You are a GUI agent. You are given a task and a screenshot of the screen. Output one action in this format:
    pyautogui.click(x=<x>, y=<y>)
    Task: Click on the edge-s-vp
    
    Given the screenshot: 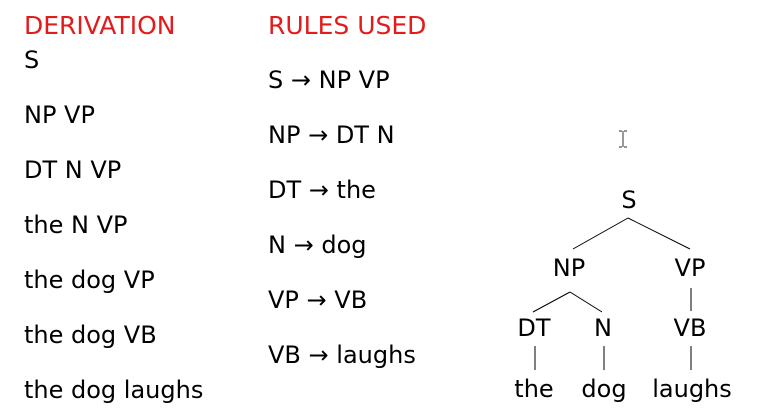 What is the action you would take?
    pyautogui.click(x=659, y=233)
    